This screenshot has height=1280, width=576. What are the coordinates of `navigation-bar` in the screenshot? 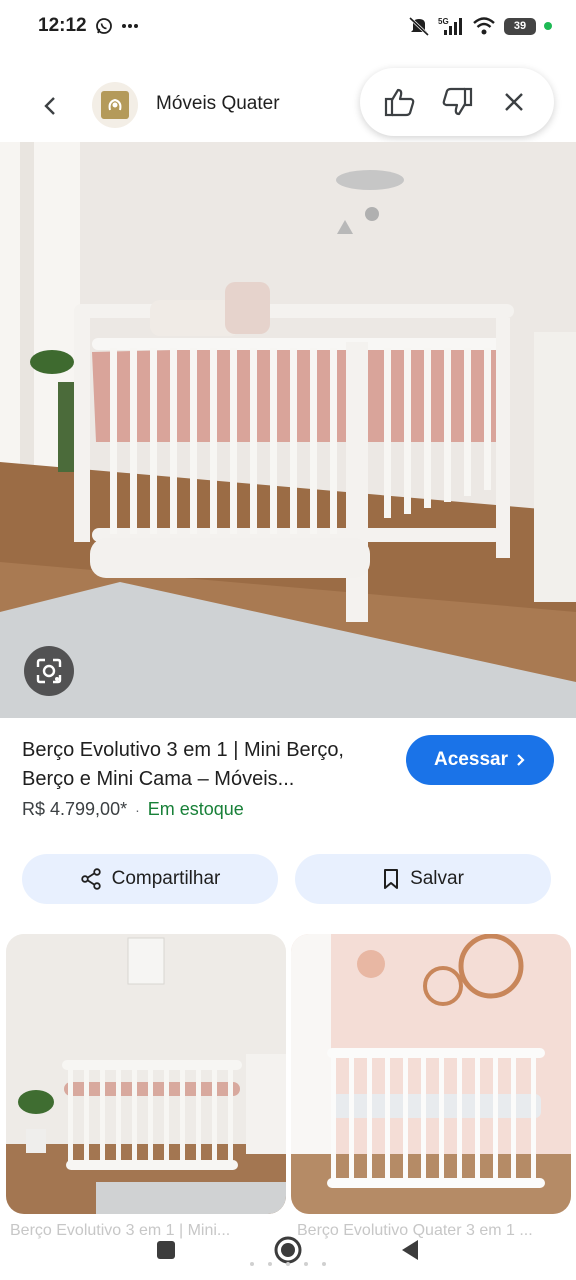 It's located at (288, 1250).